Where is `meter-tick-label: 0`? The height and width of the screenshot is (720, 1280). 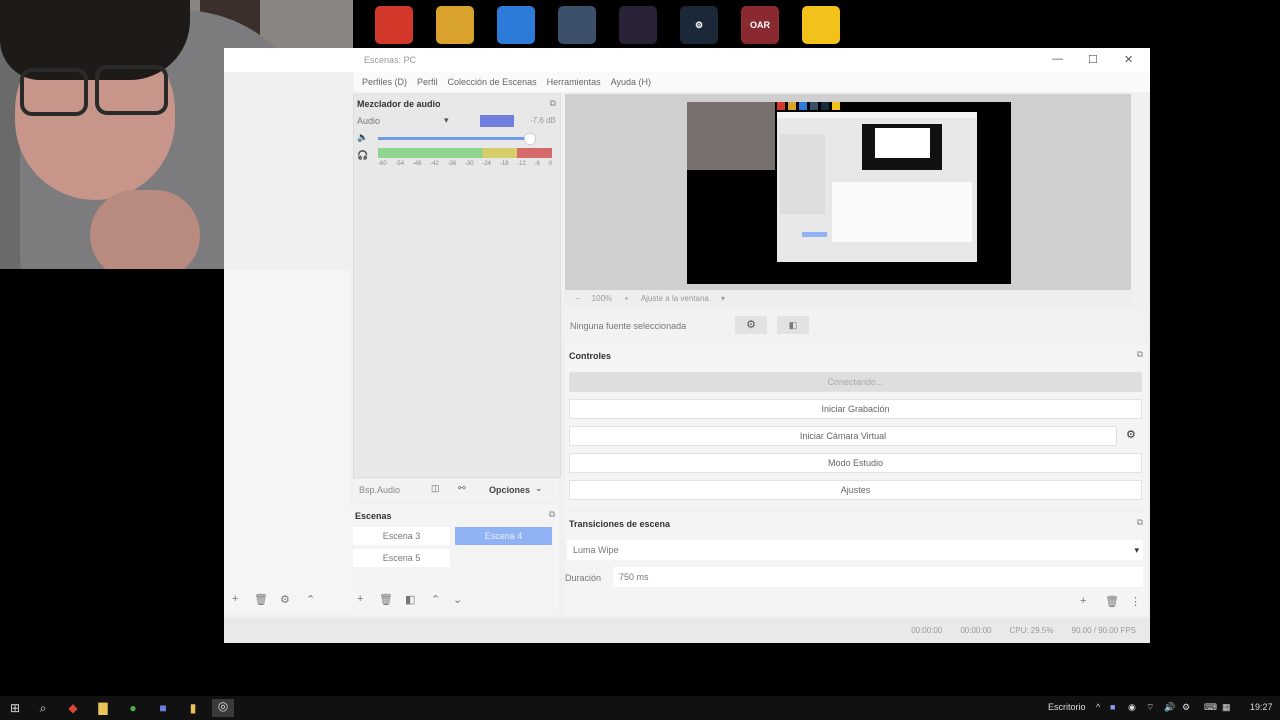
meter-tick-label: 0 is located at coordinates (550, 164).